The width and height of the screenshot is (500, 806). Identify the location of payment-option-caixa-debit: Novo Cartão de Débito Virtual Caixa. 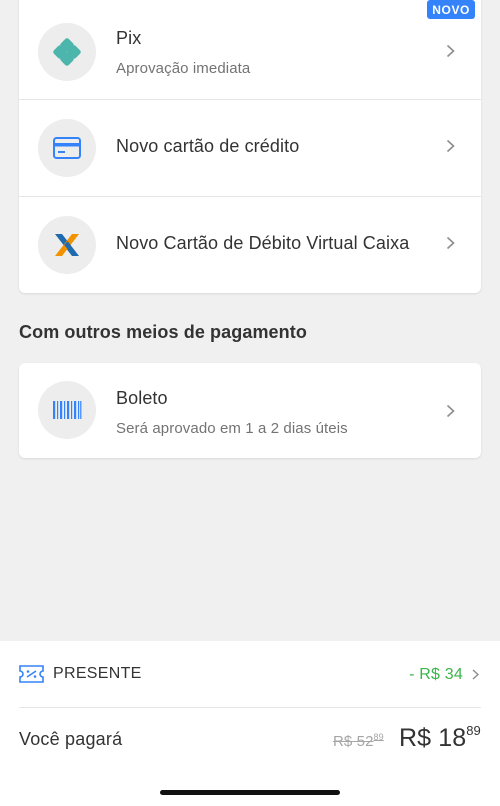
(250, 244).